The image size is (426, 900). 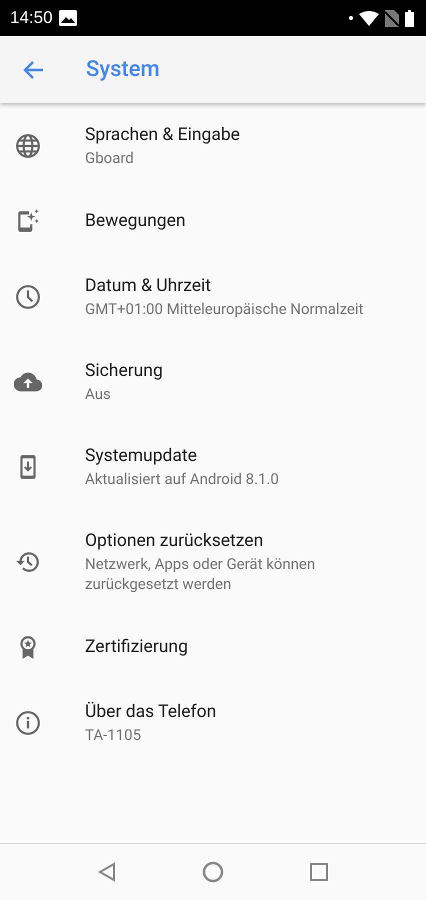 What do you see at coordinates (351, 18) in the screenshot?
I see `dot-icon` at bounding box center [351, 18].